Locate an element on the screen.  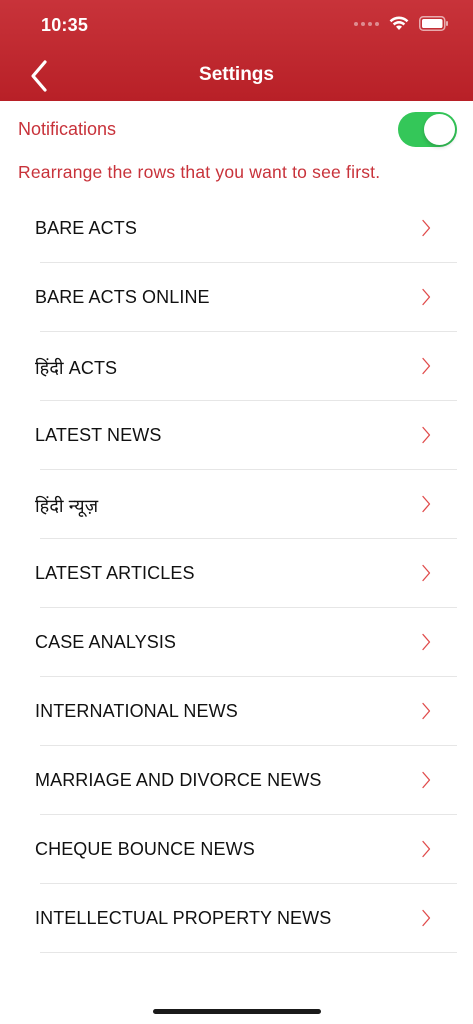
list-item: INTERNATIONAL NEWS is located at coordinates (236, 711).